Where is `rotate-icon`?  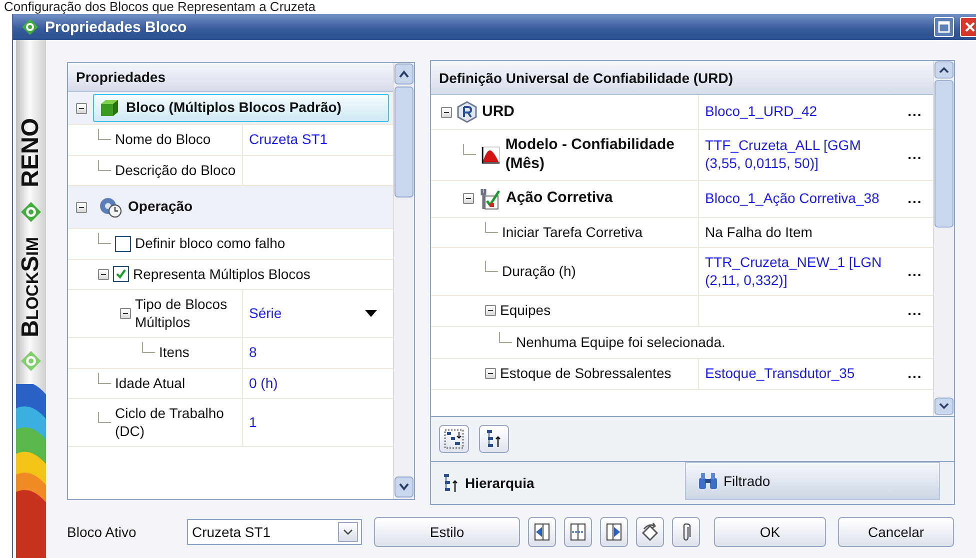 rotate-icon is located at coordinates (650, 532).